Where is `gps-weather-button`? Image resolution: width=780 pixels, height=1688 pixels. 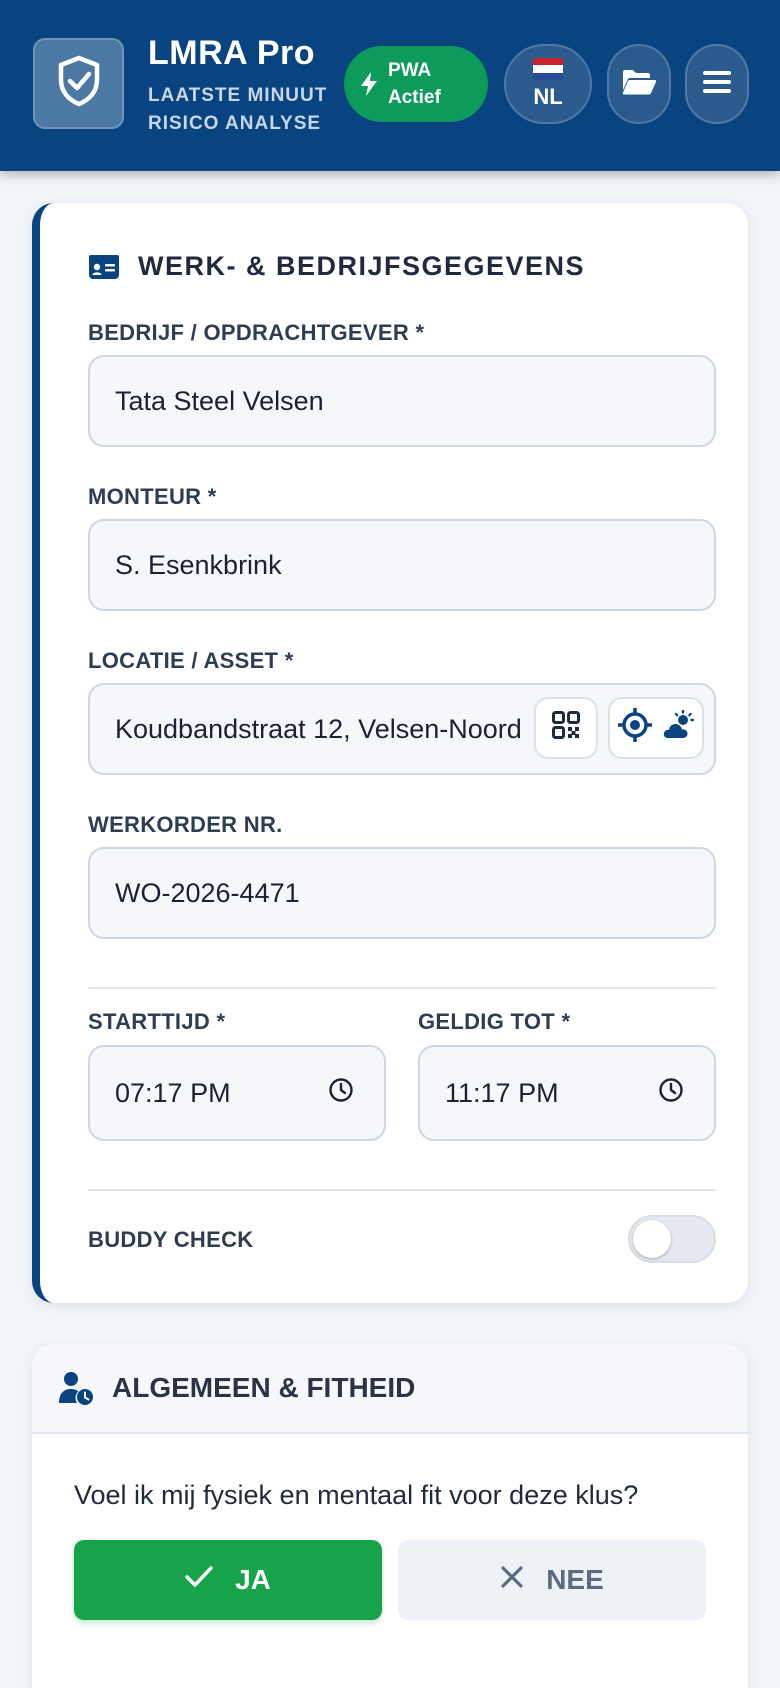 gps-weather-button is located at coordinates (656, 728).